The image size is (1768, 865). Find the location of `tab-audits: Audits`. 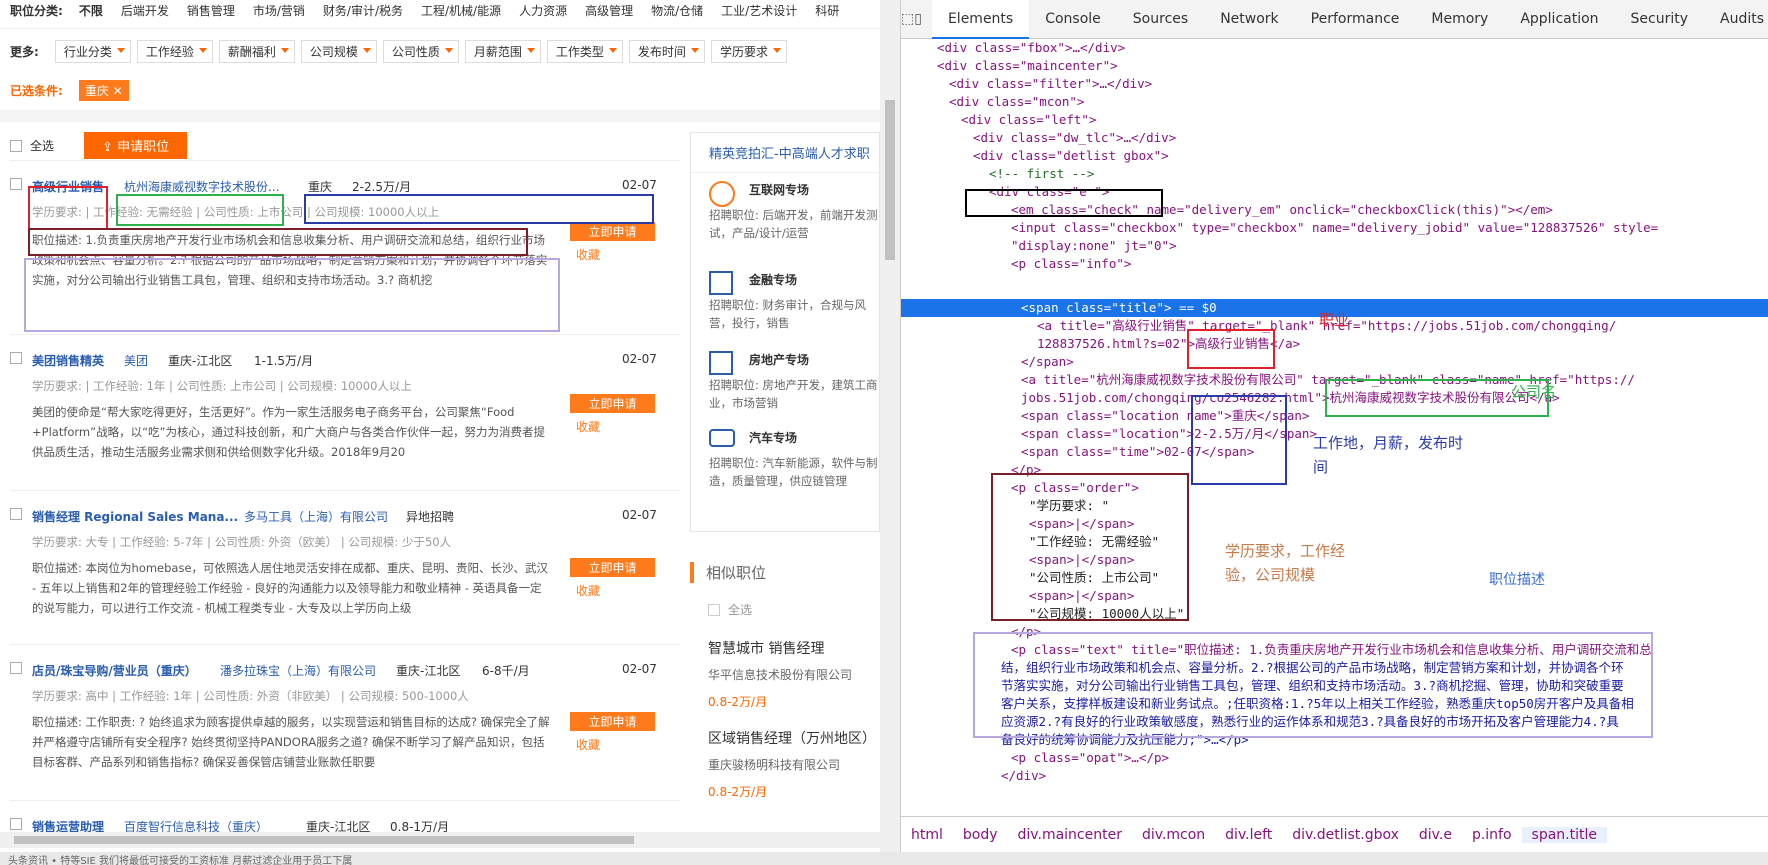

tab-audits: Audits is located at coordinates (1736, 19).